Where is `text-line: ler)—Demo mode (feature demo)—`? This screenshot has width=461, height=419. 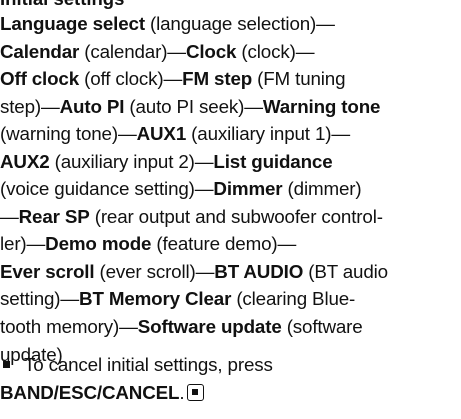 text-line: ler)—Demo mode (feature demo)— is located at coordinates (148, 244).